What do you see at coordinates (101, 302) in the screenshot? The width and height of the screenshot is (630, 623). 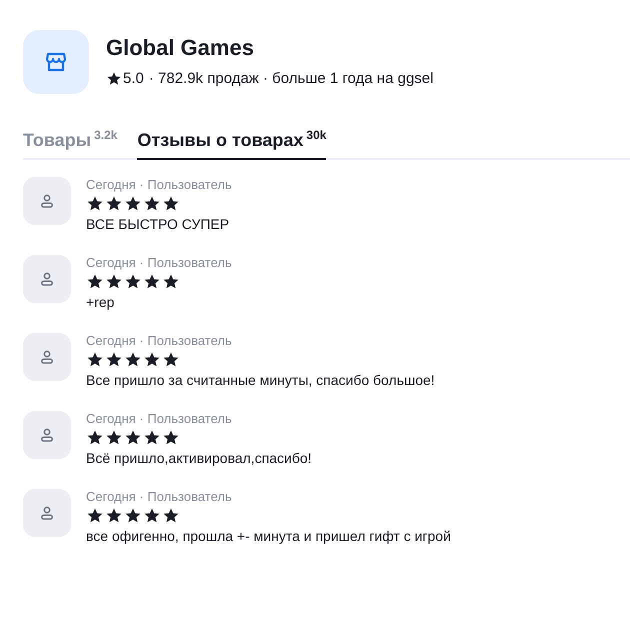 I see `review-text: +rep` at bounding box center [101, 302].